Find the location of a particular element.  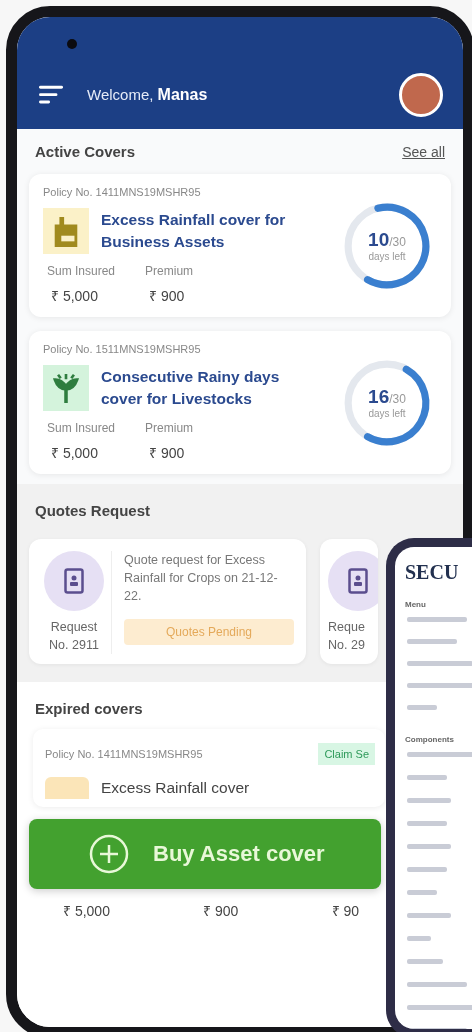

welcome-text: Welcome, Manas is located at coordinates (148, 95).